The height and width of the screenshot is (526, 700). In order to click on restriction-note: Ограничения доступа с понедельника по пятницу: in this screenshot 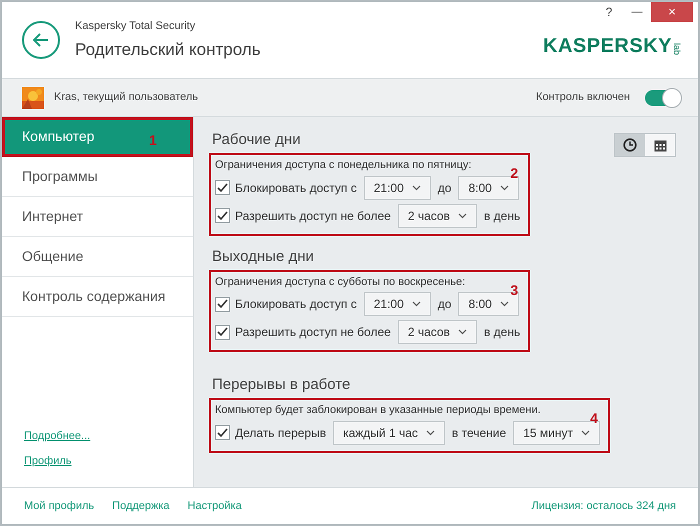, I will do `click(343, 165)`.